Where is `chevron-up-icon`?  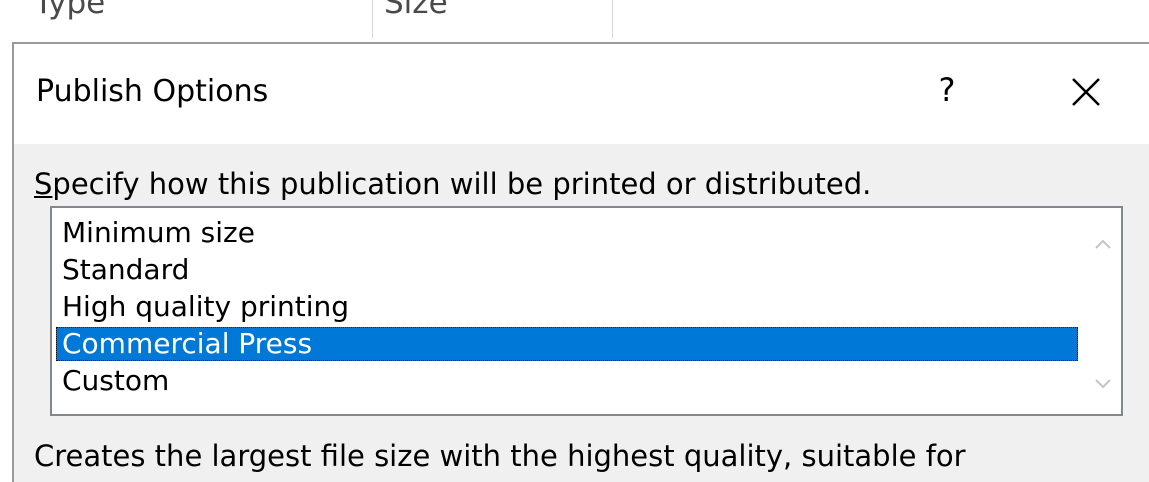 chevron-up-icon is located at coordinates (1103, 244).